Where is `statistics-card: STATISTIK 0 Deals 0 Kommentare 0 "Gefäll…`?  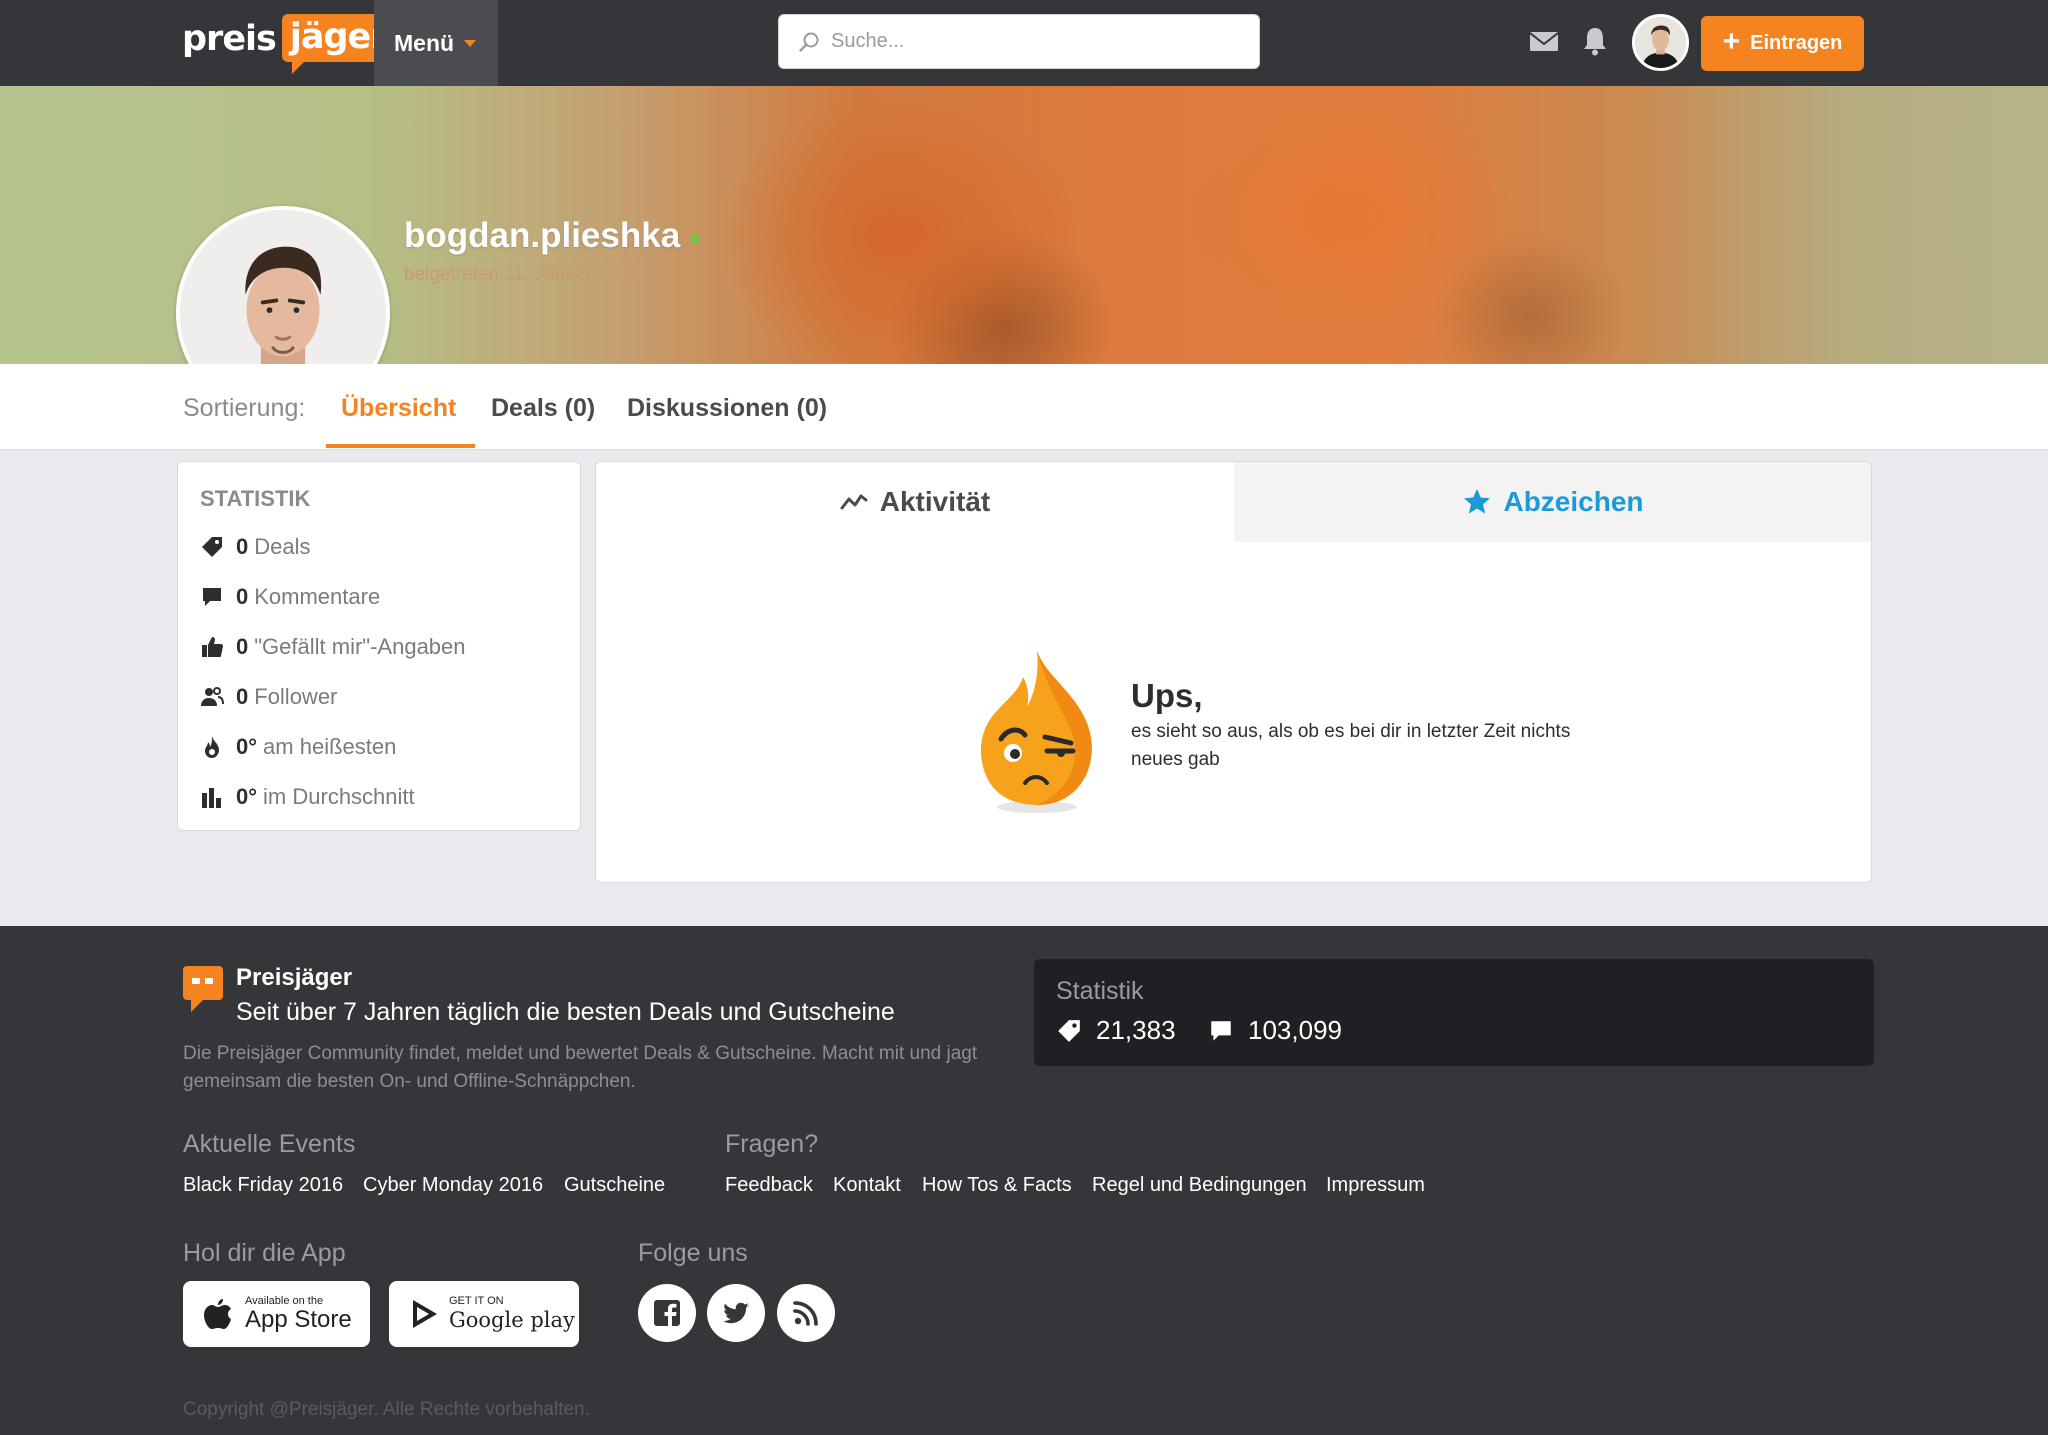 statistics-card: STATISTIK 0 Deals 0 Kommentare 0 "Gefäll… is located at coordinates (379, 646).